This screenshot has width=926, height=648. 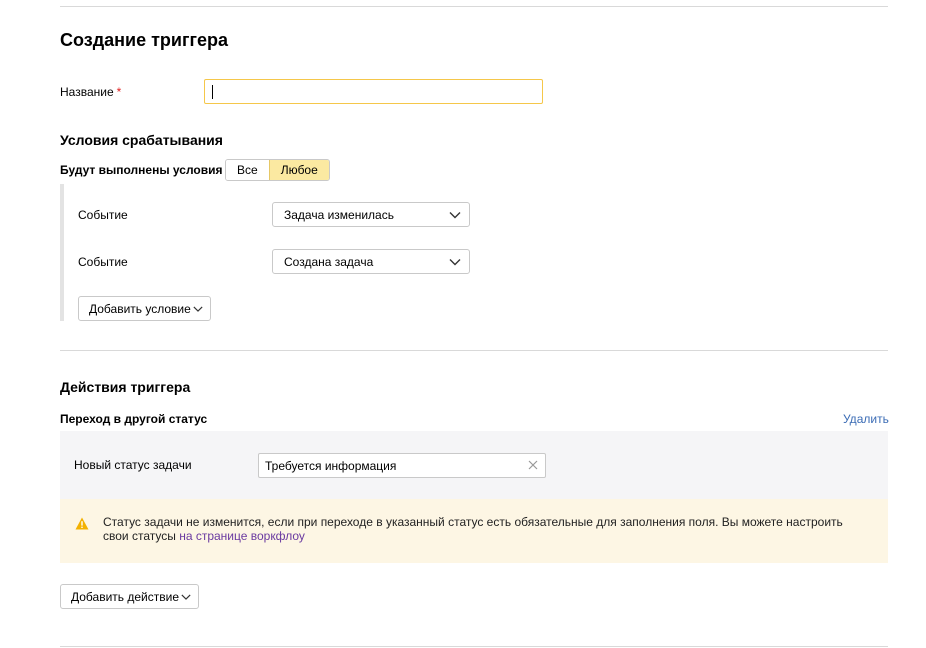 I want to click on actions-title: Действия триггера, so click(x=125, y=387).